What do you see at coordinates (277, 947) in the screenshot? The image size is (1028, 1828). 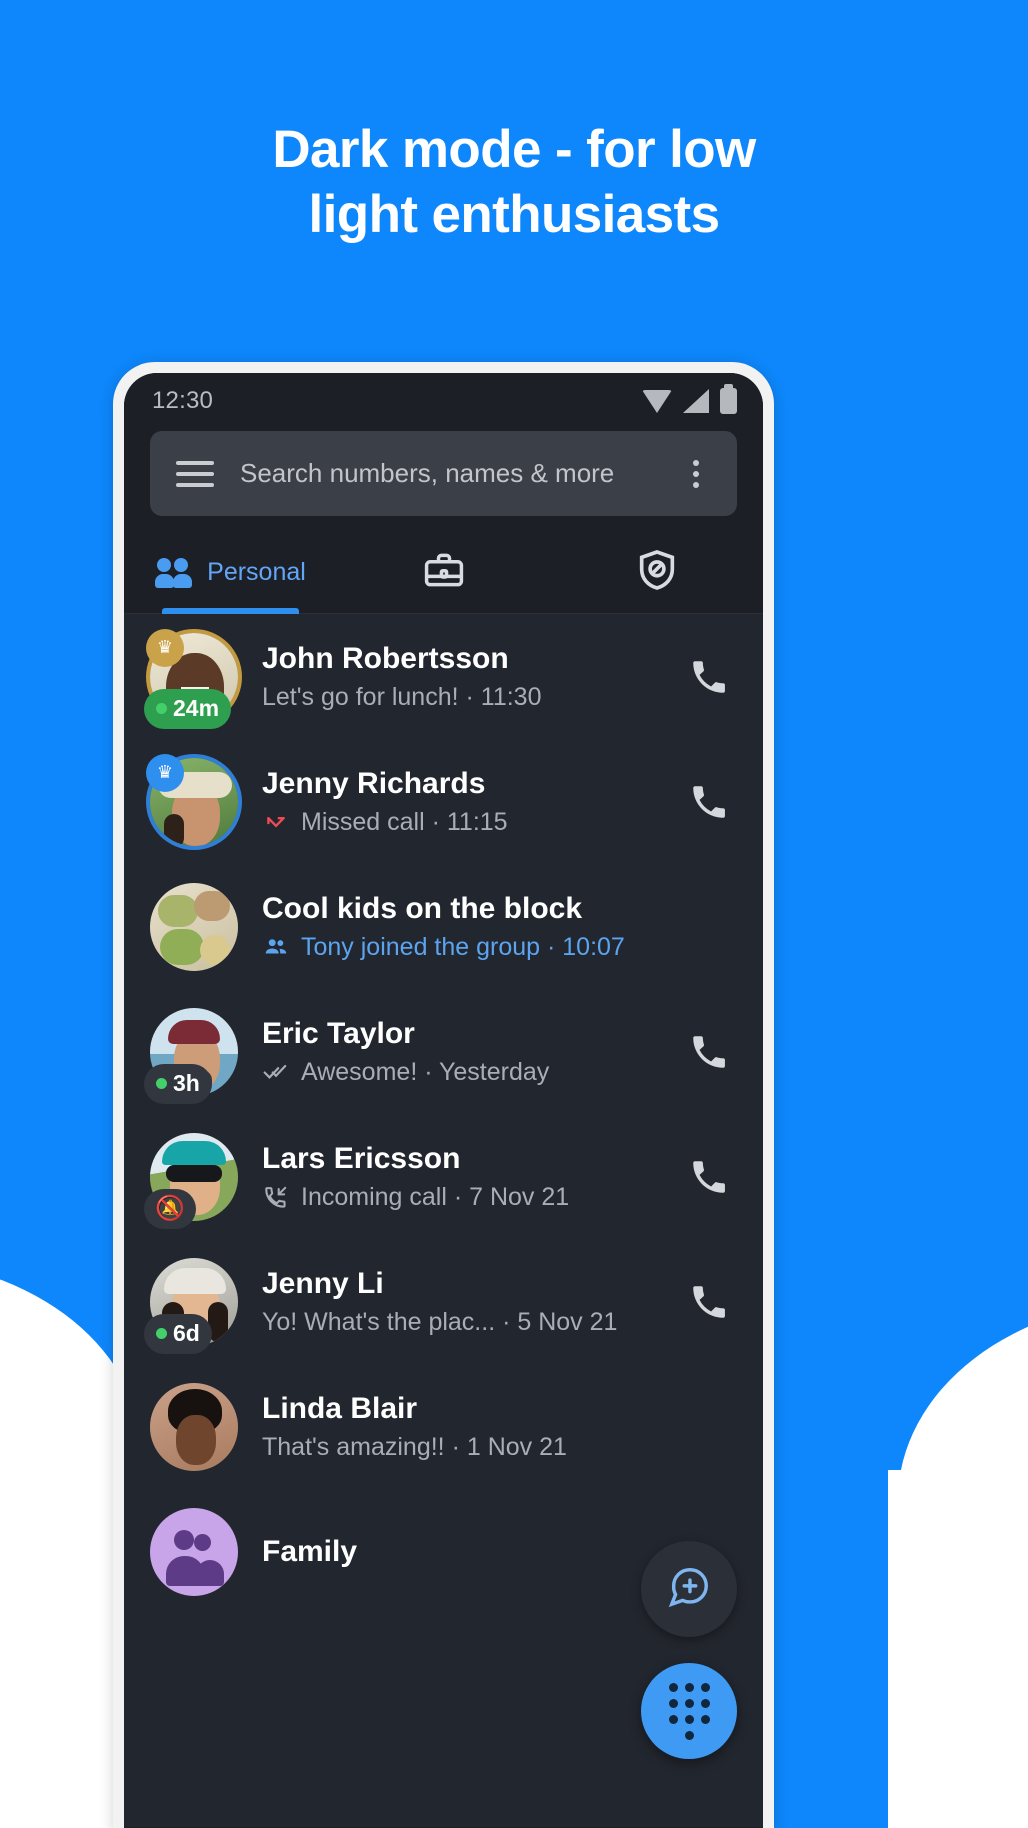 I see `group-icon` at bounding box center [277, 947].